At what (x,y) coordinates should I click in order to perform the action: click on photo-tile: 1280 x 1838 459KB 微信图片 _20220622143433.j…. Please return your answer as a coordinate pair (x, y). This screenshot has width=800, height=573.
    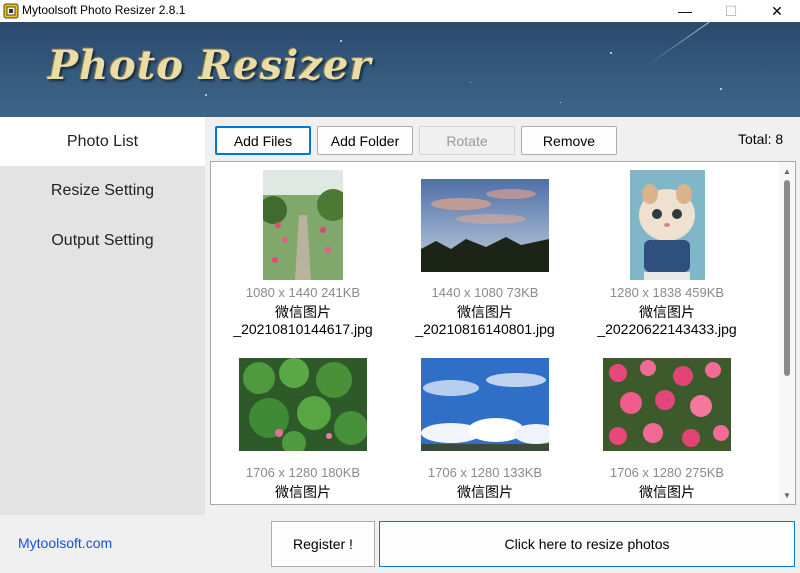
    Looking at the image, I should click on (667, 254).